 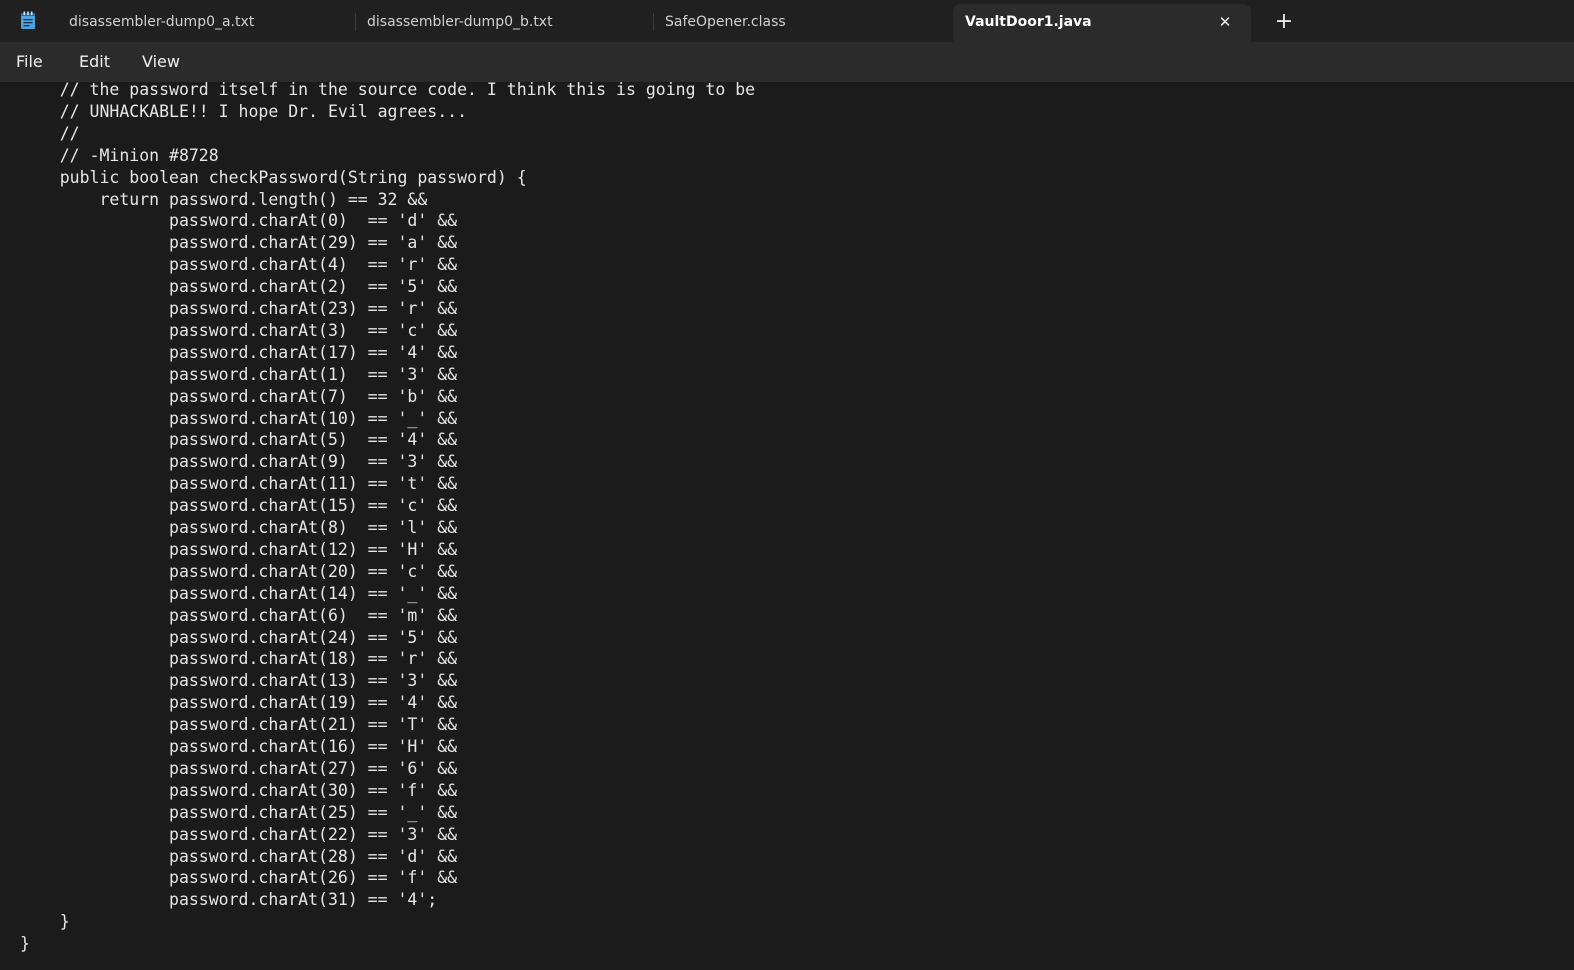 What do you see at coordinates (239, 484) in the screenshot?
I see `code-line: password.charAt(11) == 't' &&` at bounding box center [239, 484].